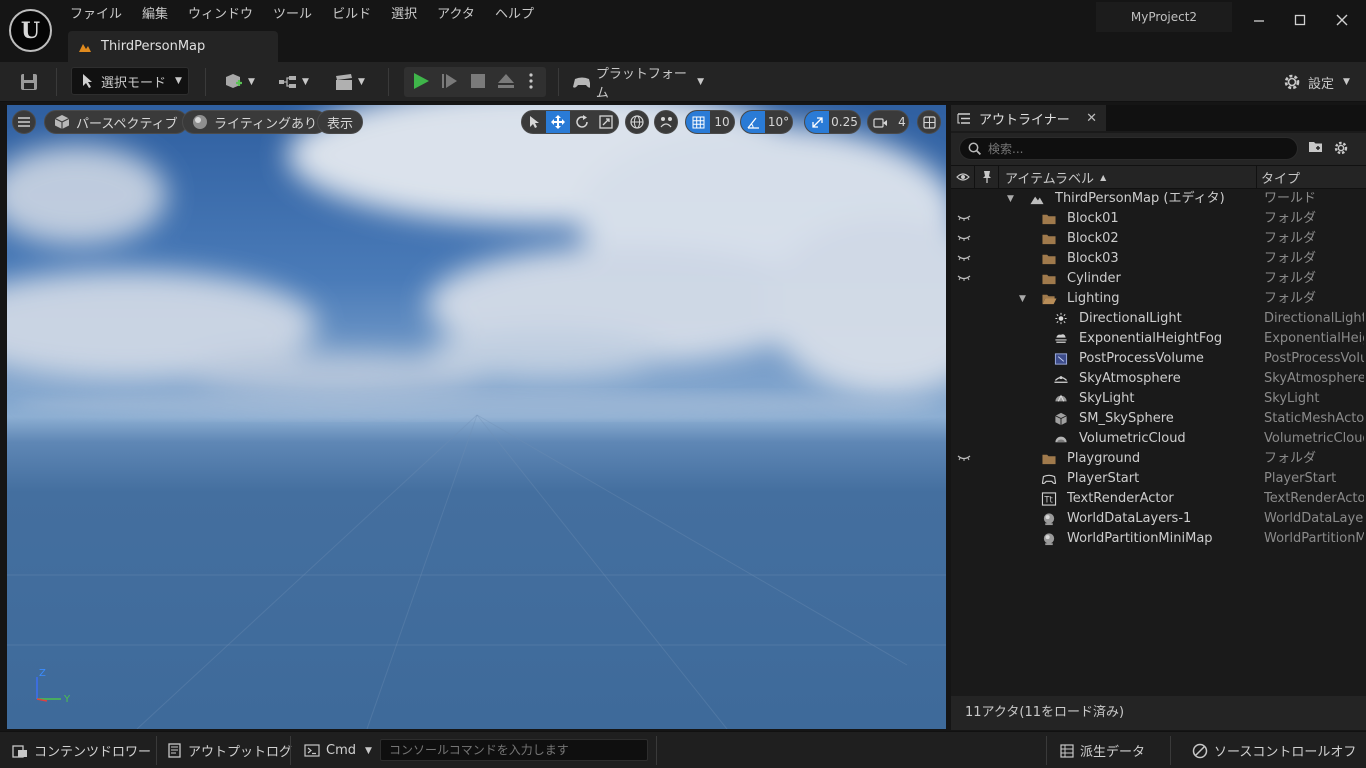 Image resolution: width=1366 pixels, height=768 pixels. What do you see at coordinates (1300, 20) in the screenshot?
I see `maximize-button` at bounding box center [1300, 20].